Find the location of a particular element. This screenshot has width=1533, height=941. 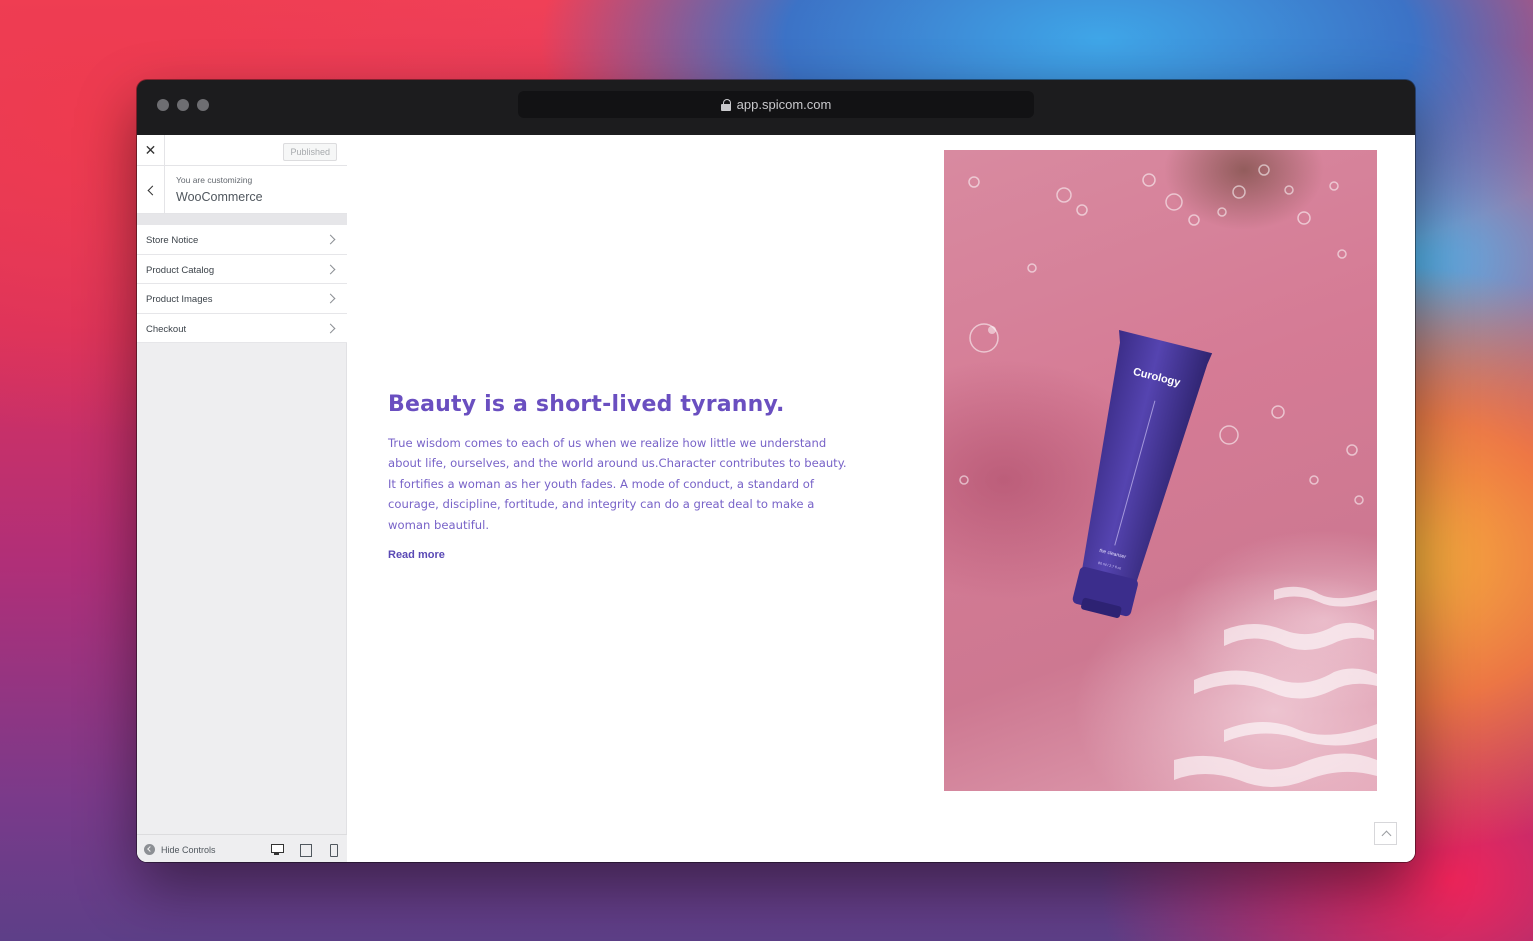

section-label: Product Images is located at coordinates (179, 299).